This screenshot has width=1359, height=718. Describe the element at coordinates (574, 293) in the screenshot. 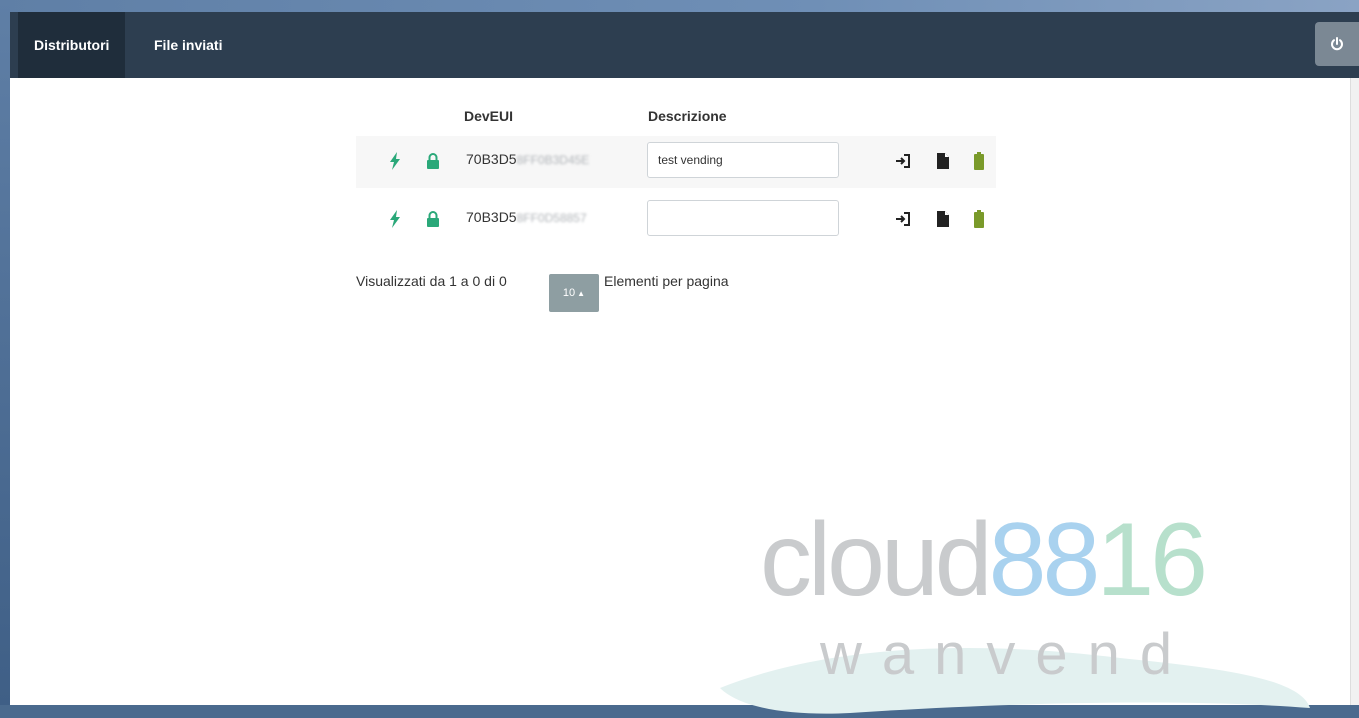

I see `page-size-dropdown: 10 ▲` at that location.